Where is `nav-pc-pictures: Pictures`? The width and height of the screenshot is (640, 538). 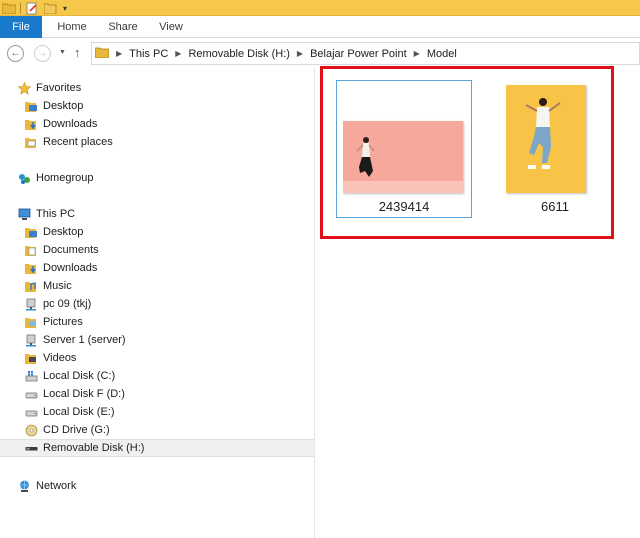 nav-pc-pictures: Pictures is located at coordinates (157, 322).